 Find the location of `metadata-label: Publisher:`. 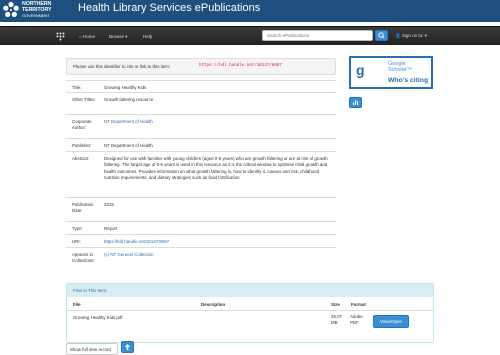

metadata-label: Publisher: is located at coordinates (82, 145).